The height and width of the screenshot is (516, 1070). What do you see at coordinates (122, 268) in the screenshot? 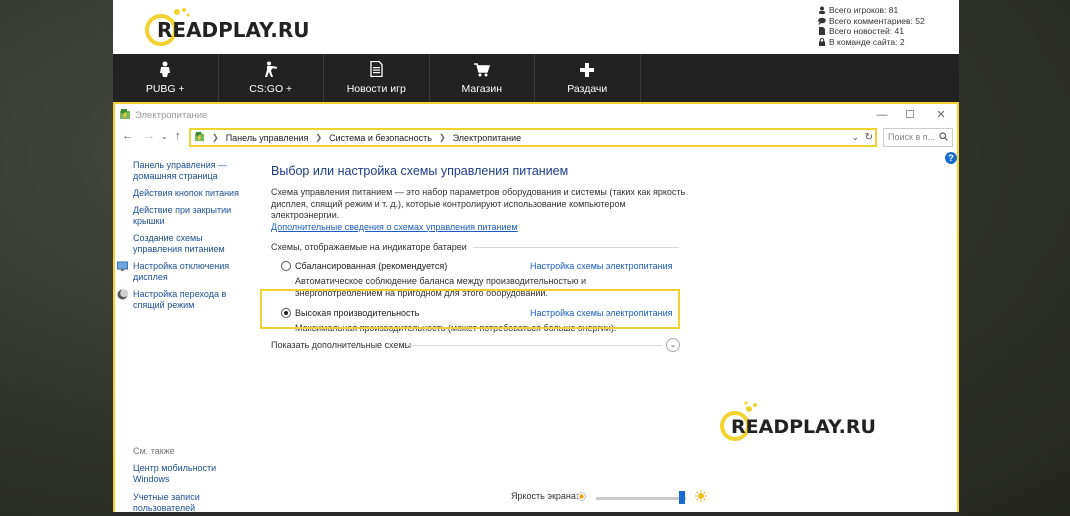
I see `monitor-icon` at bounding box center [122, 268].